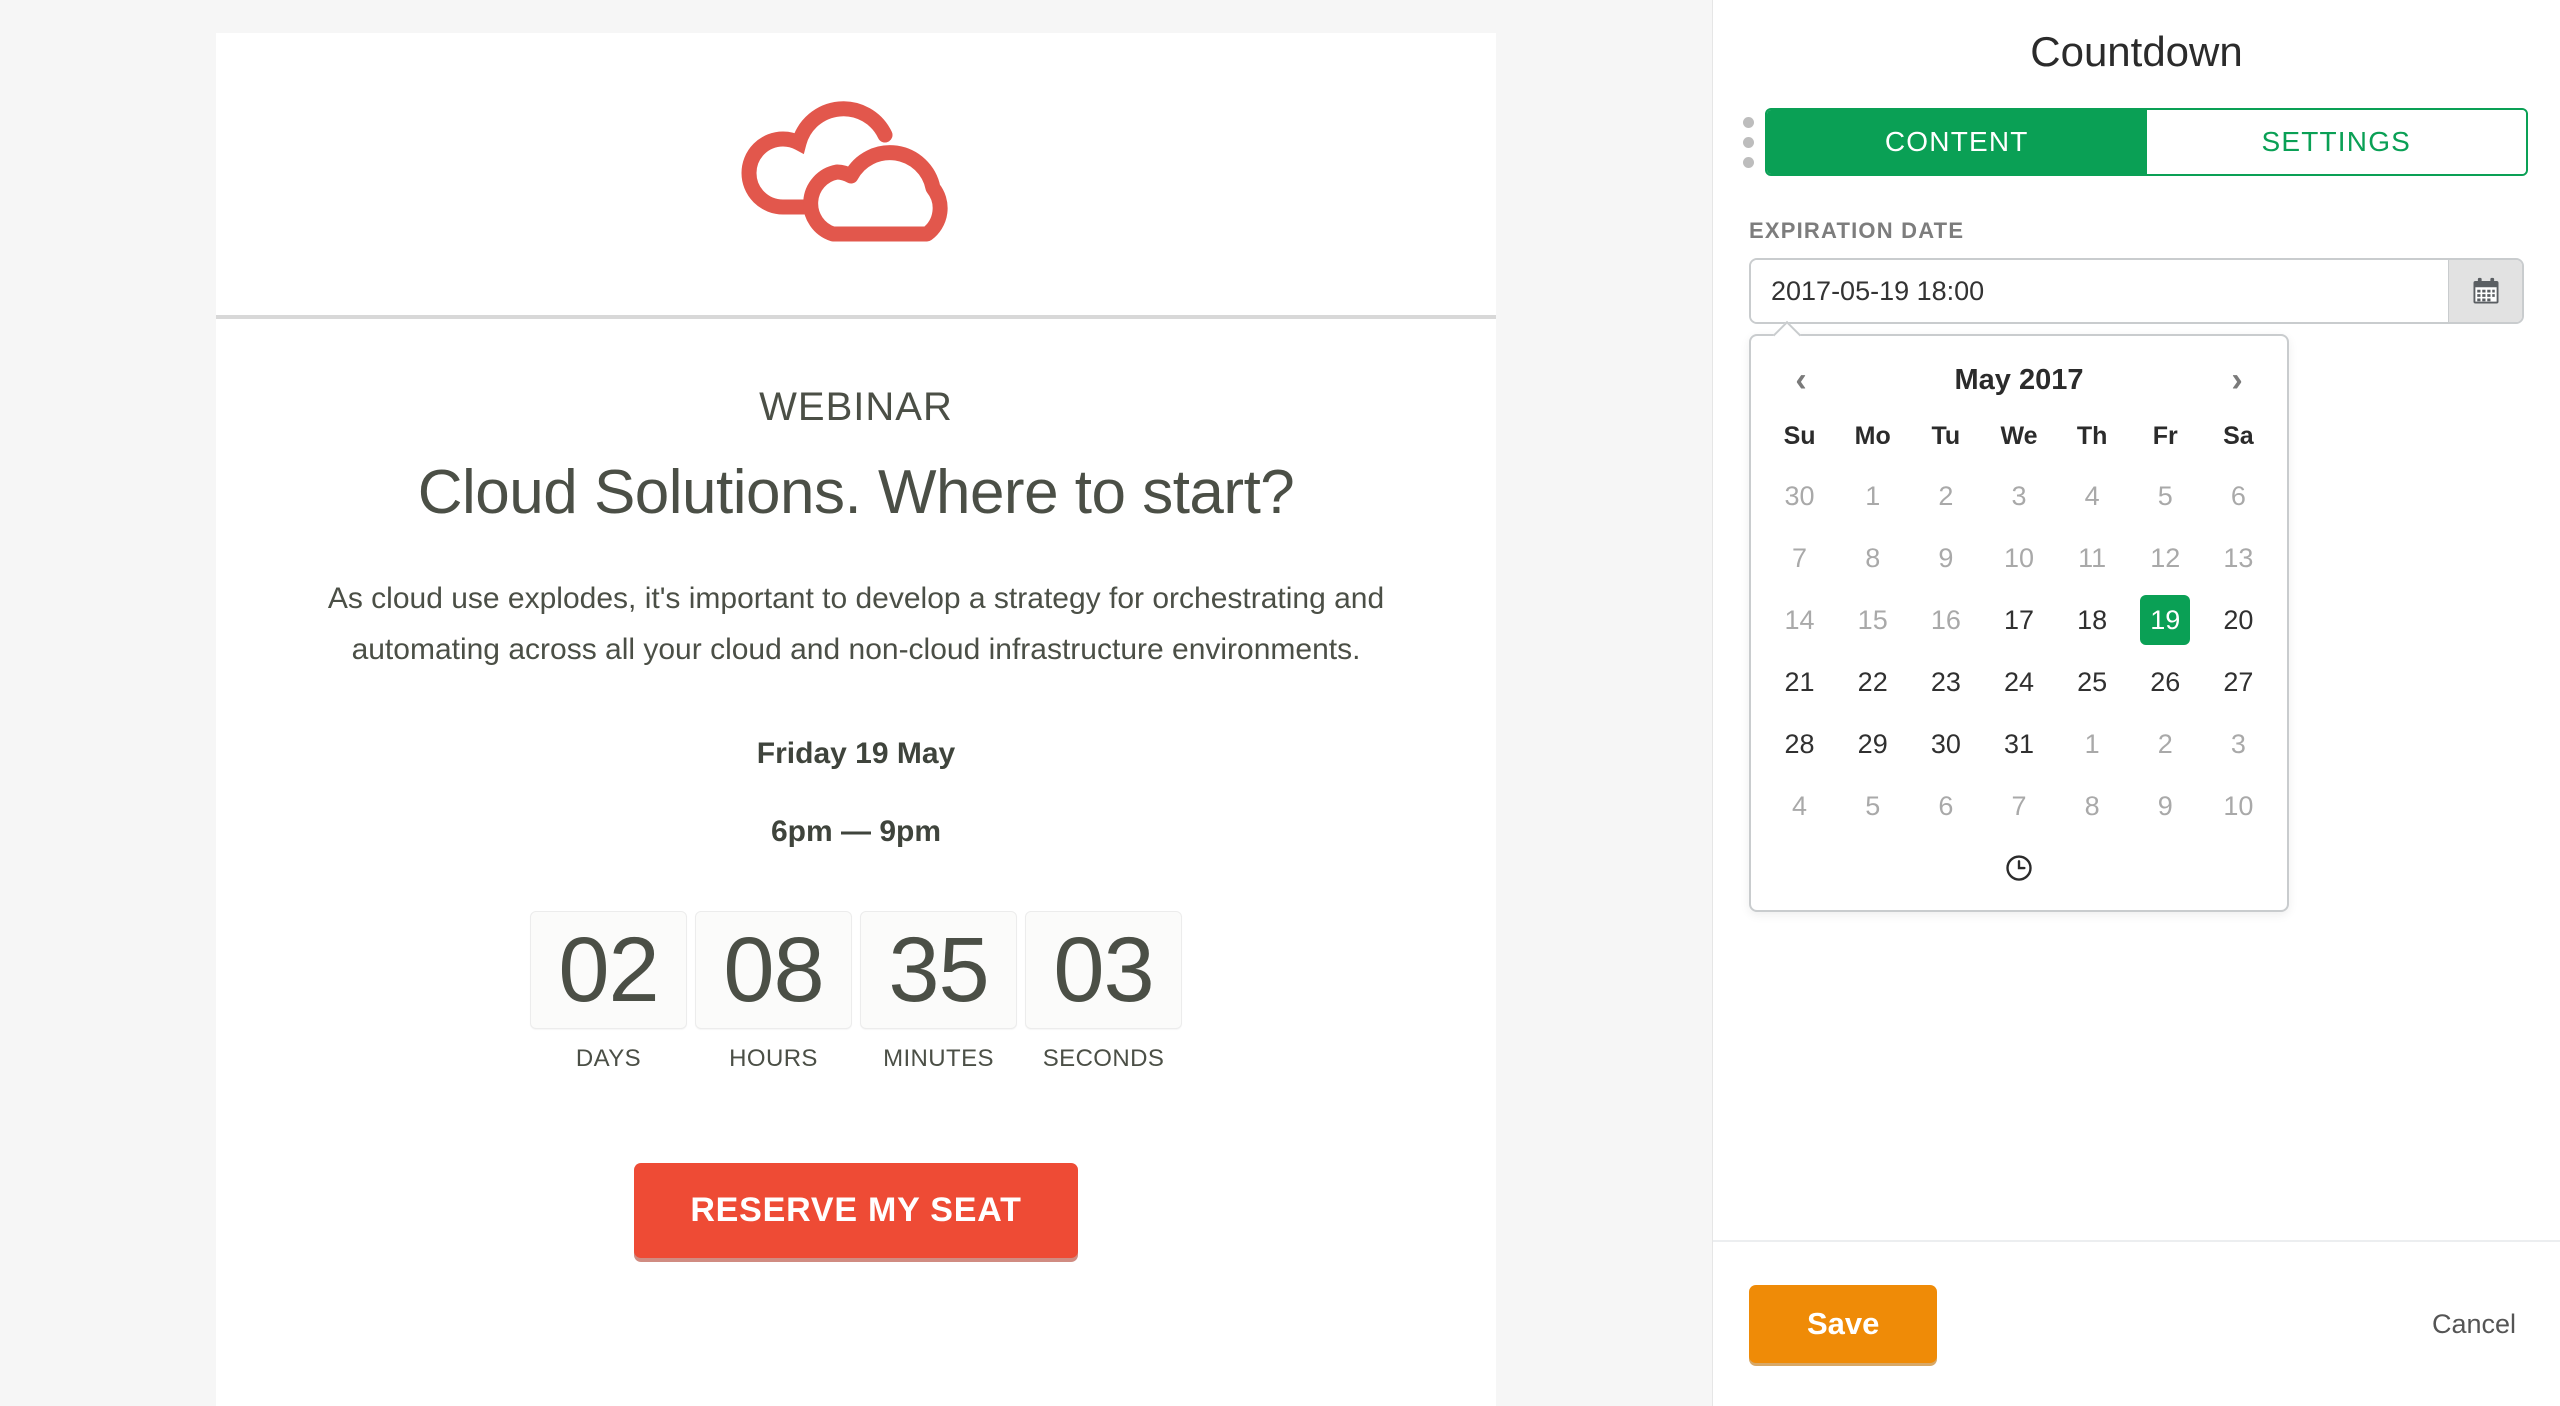  Describe the element at coordinates (2092, 436) in the screenshot. I see `weekday-th: Th` at that location.